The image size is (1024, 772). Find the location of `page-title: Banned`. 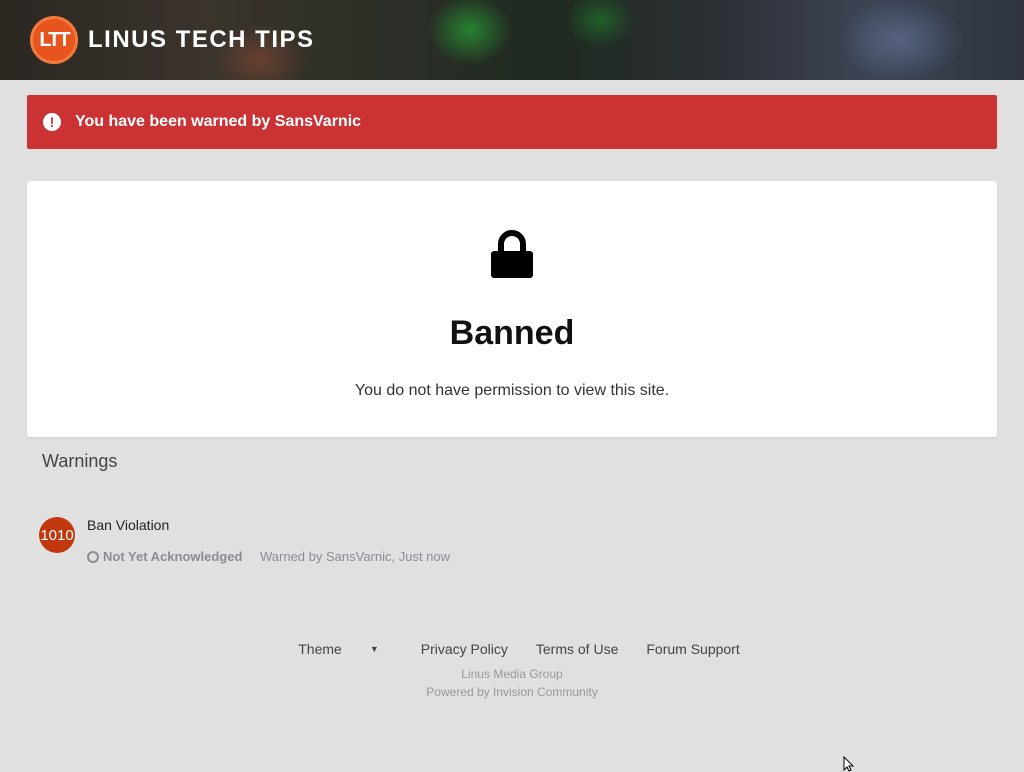

page-title: Banned is located at coordinates (512, 333).